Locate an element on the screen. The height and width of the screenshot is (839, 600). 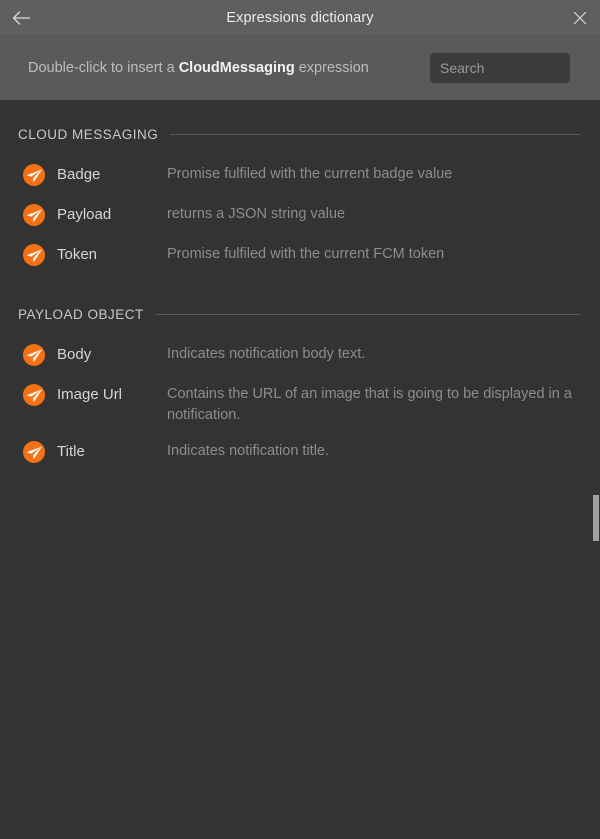
list-item: Body Indicates notification body text. is located at coordinates (300, 356).